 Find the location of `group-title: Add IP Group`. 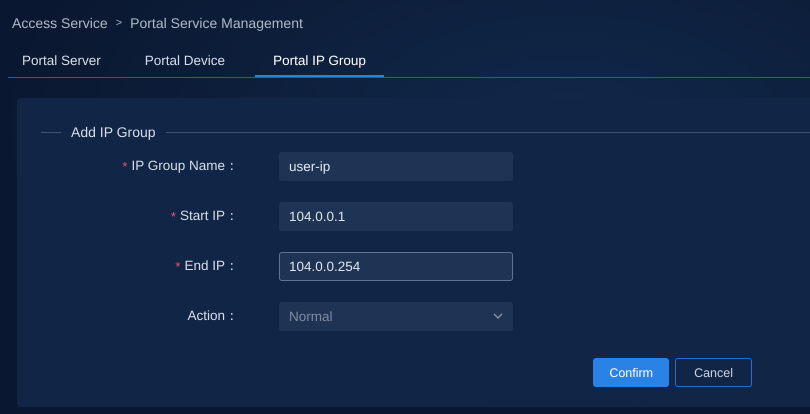

group-title: Add IP Group is located at coordinates (113, 132).